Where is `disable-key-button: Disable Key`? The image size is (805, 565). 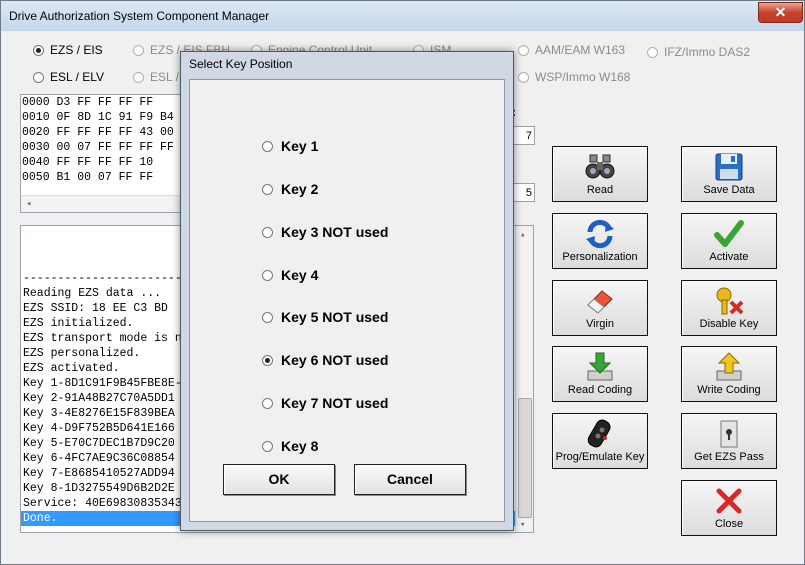
disable-key-button: Disable Key is located at coordinates (729, 308).